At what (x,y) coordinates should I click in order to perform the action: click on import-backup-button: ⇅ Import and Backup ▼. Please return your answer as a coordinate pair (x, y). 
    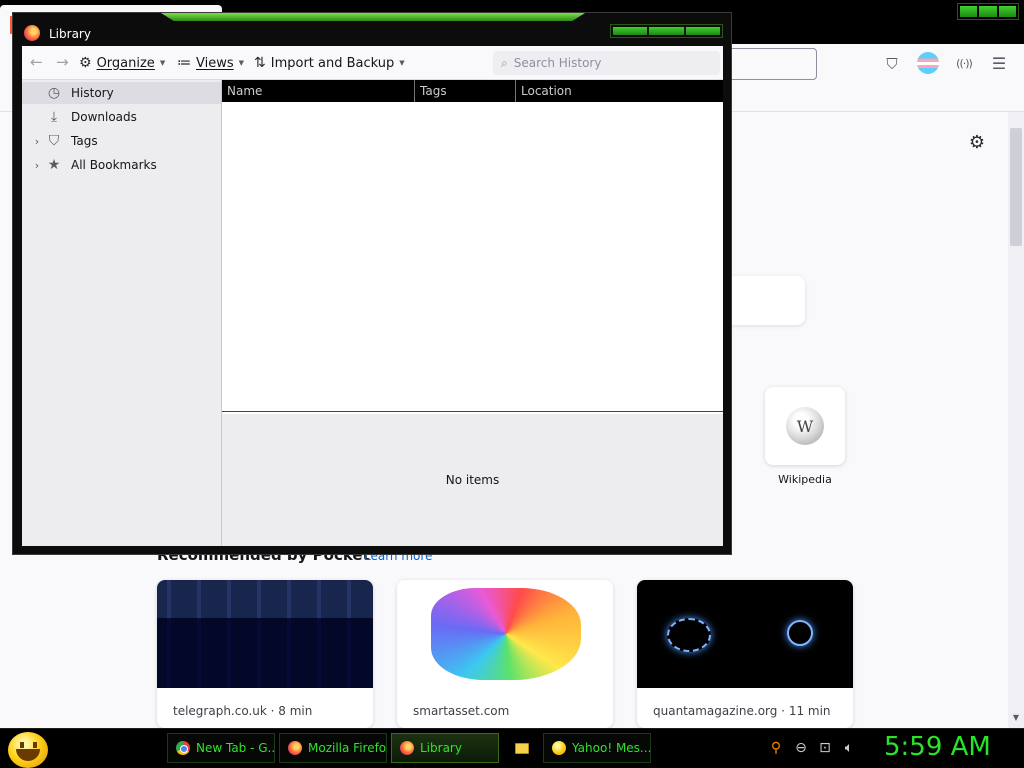
    Looking at the image, I should click on (329, 63).